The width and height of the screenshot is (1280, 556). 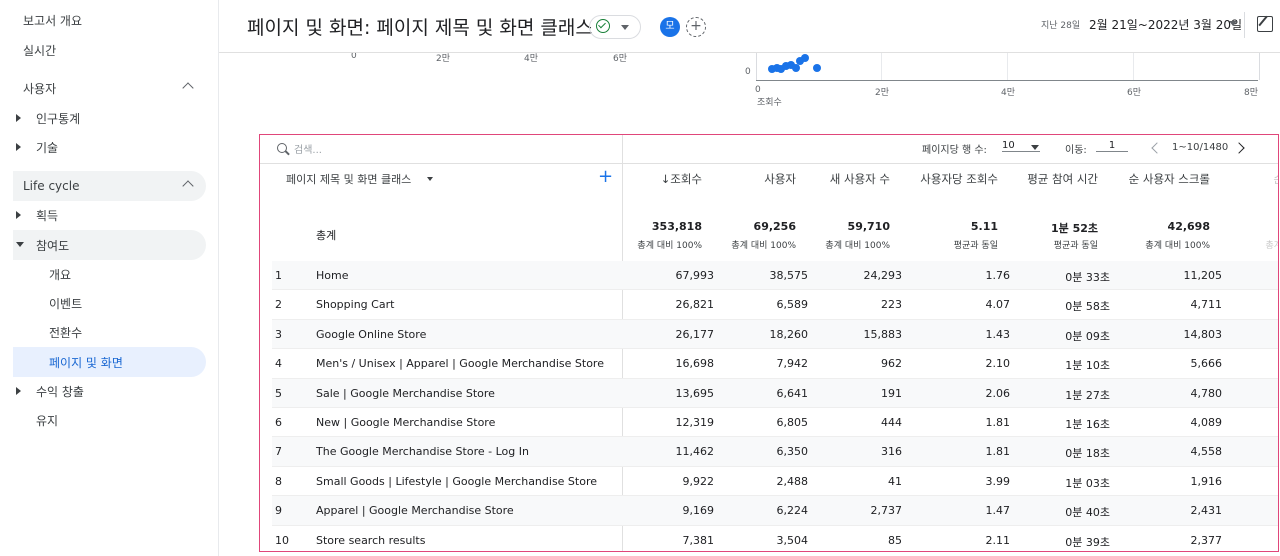 I want to click on cell-unique-scroll: 4,558, so click(x=1206, y=452).